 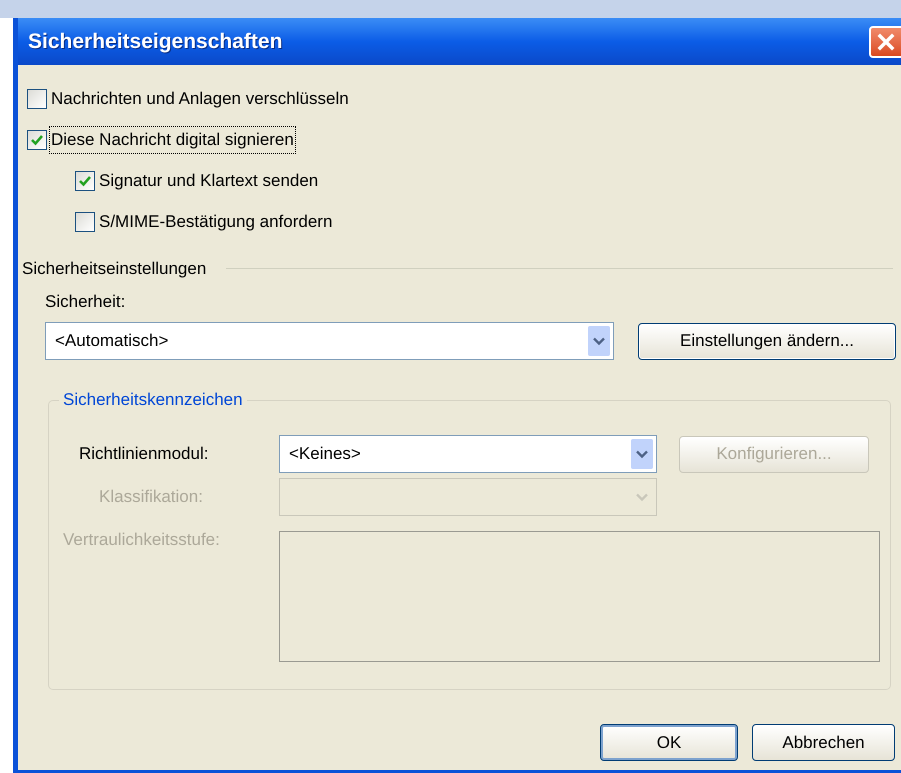 What do you see at coordinates (215, 222) in the screenshot?
I see `checkbox-label: S/MIME-Bestätigung anfordern` at bounding box center [215, 222].